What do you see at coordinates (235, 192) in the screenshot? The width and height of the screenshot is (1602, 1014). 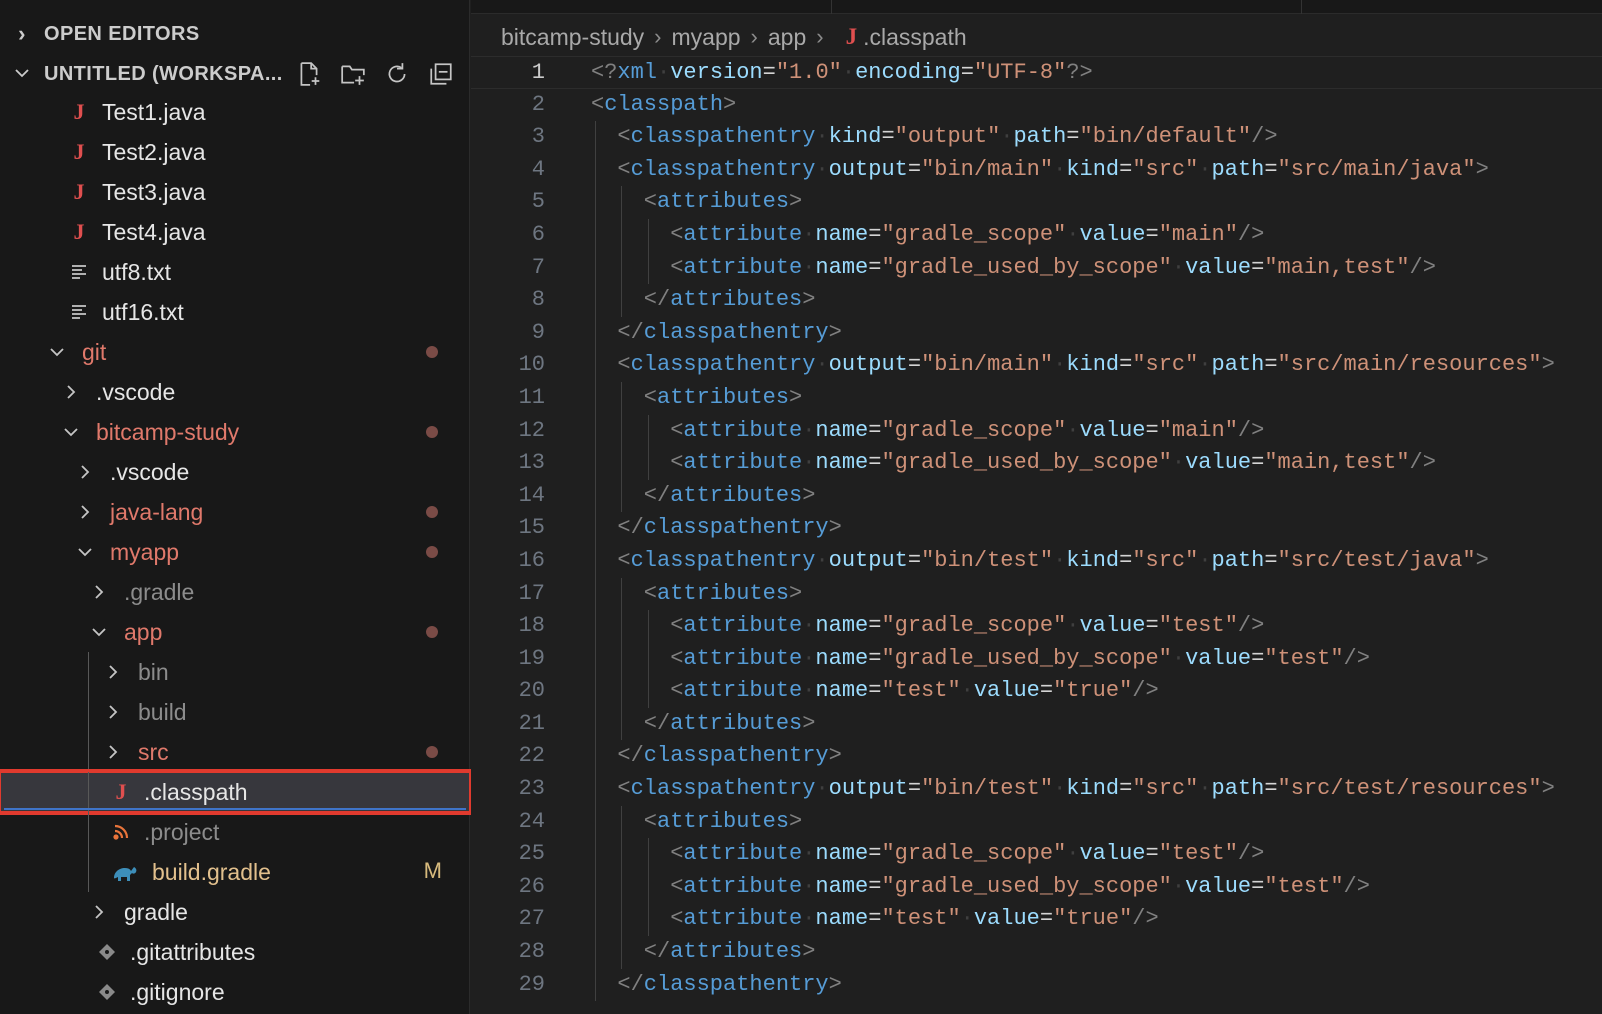 I see `tree-file: J Test3.java` at bounding box center [235, 192].